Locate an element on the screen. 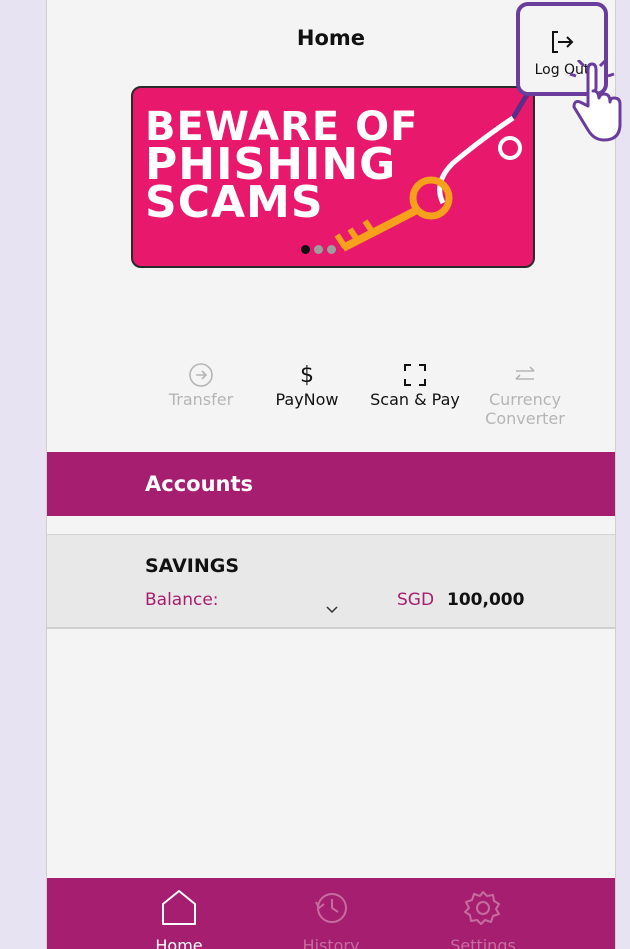 This screenshot has width=630, height=949. logout-arrow-icon is located at coordinates (563, 42).